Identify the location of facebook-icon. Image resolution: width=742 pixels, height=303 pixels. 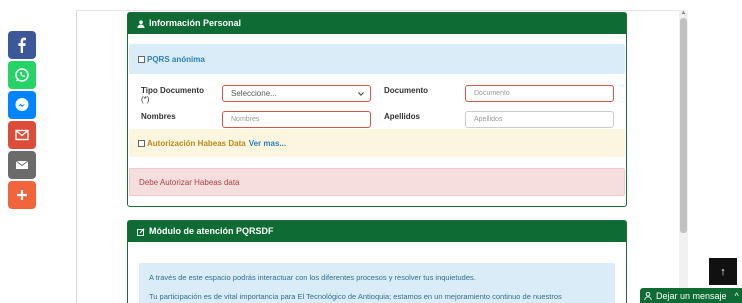
(22, 45).